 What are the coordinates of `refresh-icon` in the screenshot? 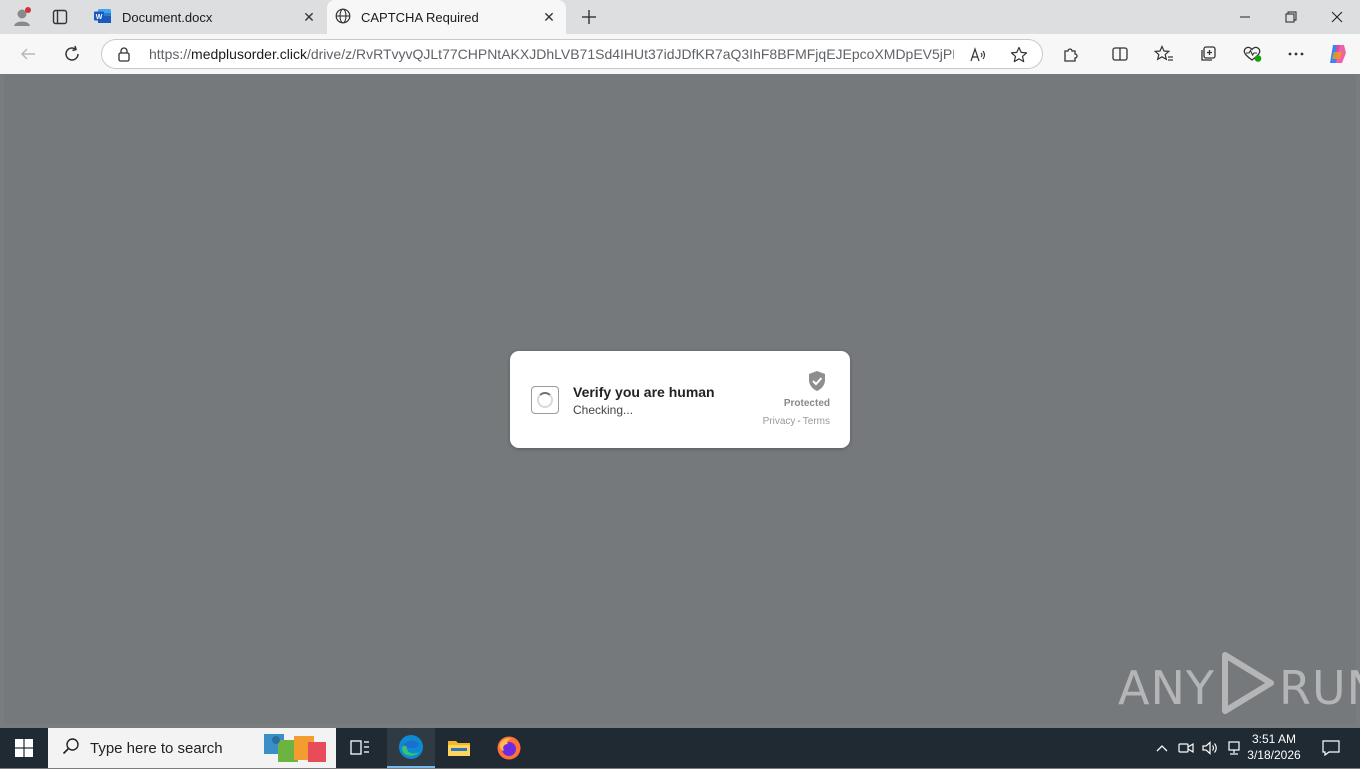 It's located at (72, 54).